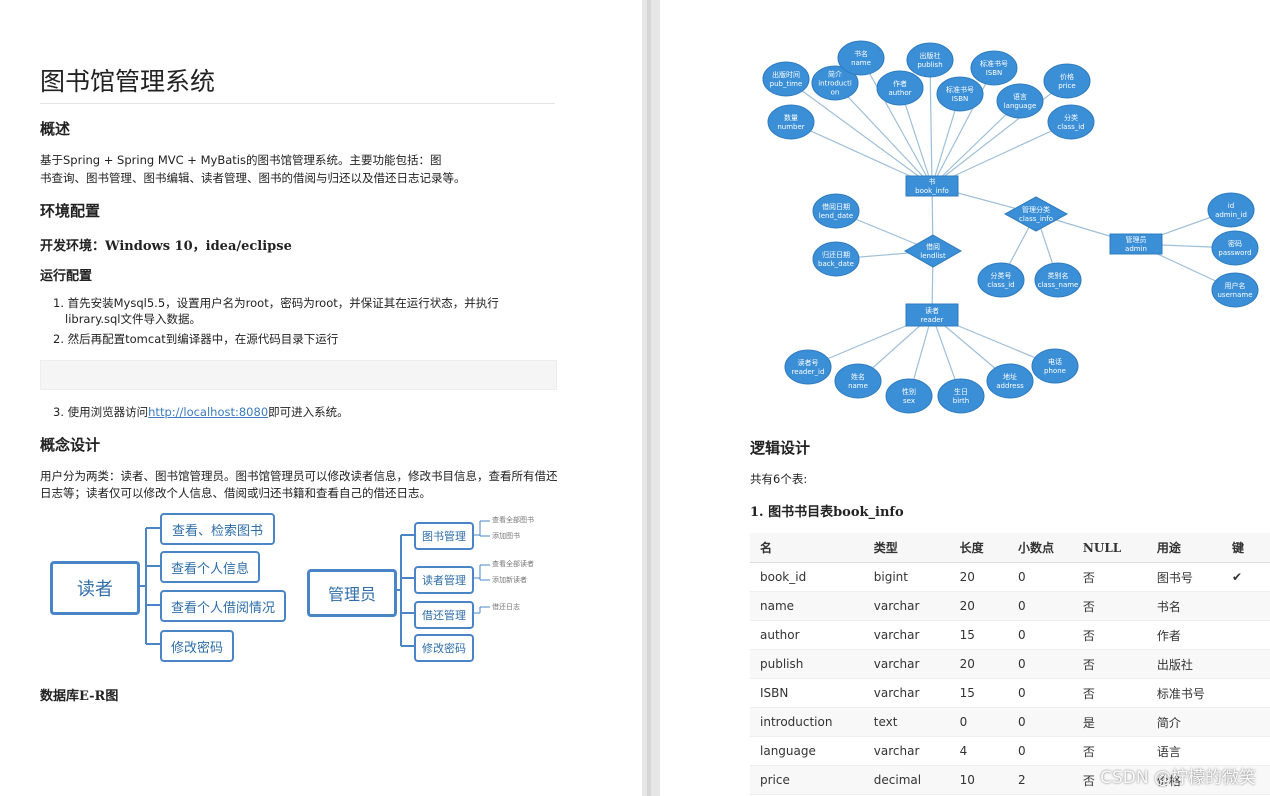  What do you see at coordinates (807, 664) in the screenshot?
I see `table-cell: publish` at bounding box center [807, 664].